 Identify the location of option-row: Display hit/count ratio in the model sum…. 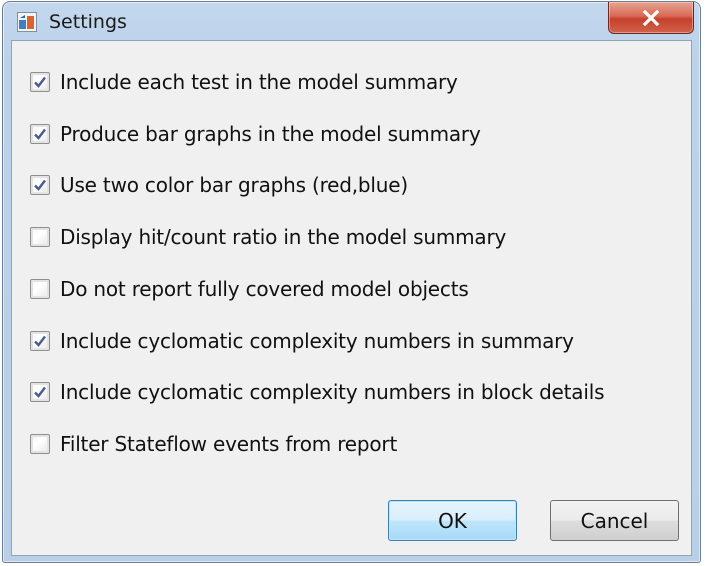
(268, 237).